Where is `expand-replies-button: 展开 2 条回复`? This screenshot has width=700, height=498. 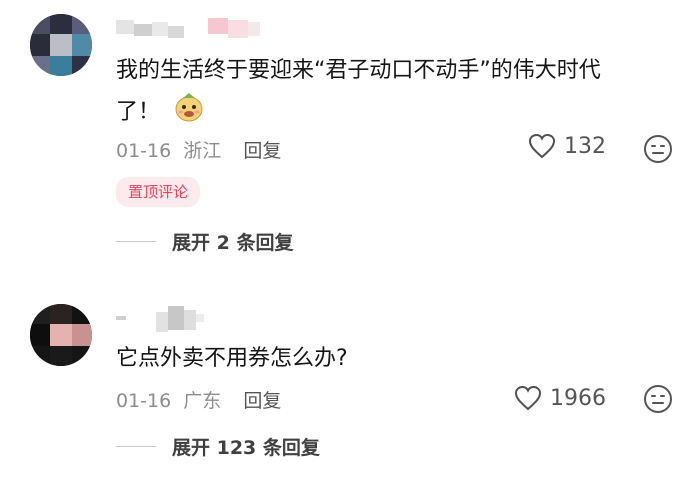
expand-replies-button: 展开 2 条回复 is located at coordinates (204, 241).